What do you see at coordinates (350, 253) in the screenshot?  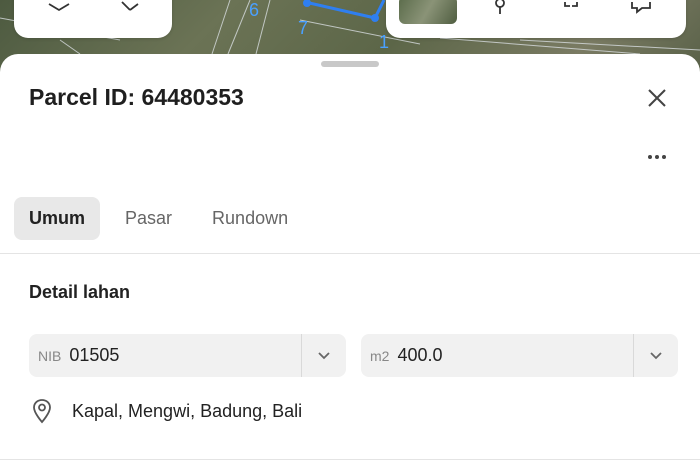 I see `tab-divider` at bounding box center [350, 253].